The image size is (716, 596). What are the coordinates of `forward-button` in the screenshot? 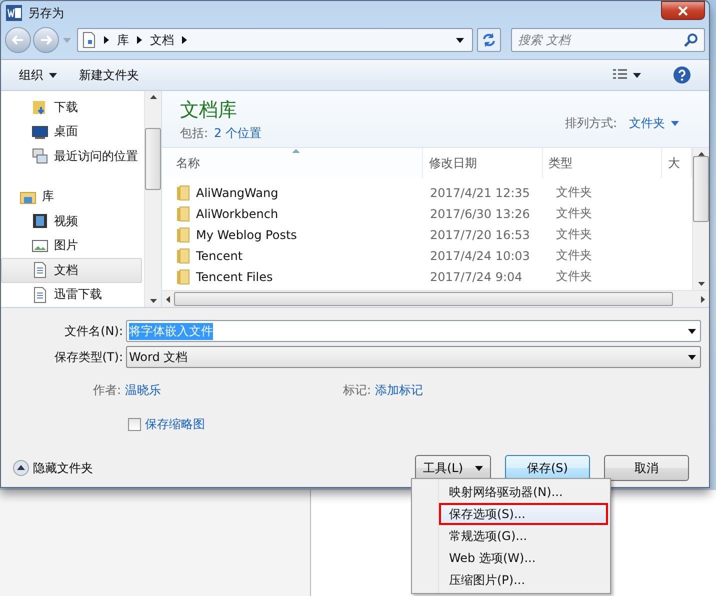 It's located at (46, 40).